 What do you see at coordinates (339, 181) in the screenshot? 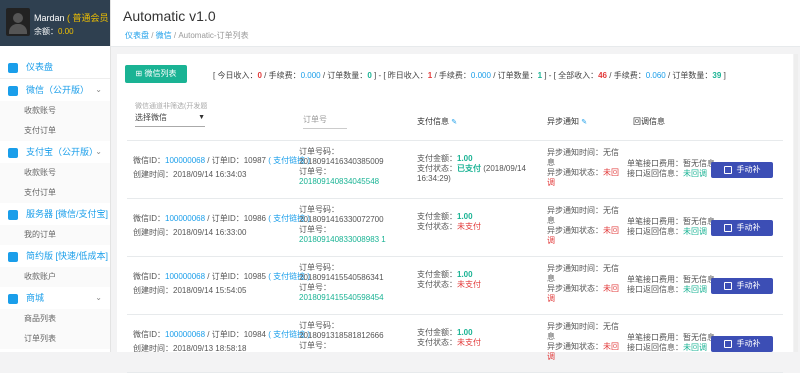
I see `out-order-number: 201809140834045548` at bounding box center [339, 181].